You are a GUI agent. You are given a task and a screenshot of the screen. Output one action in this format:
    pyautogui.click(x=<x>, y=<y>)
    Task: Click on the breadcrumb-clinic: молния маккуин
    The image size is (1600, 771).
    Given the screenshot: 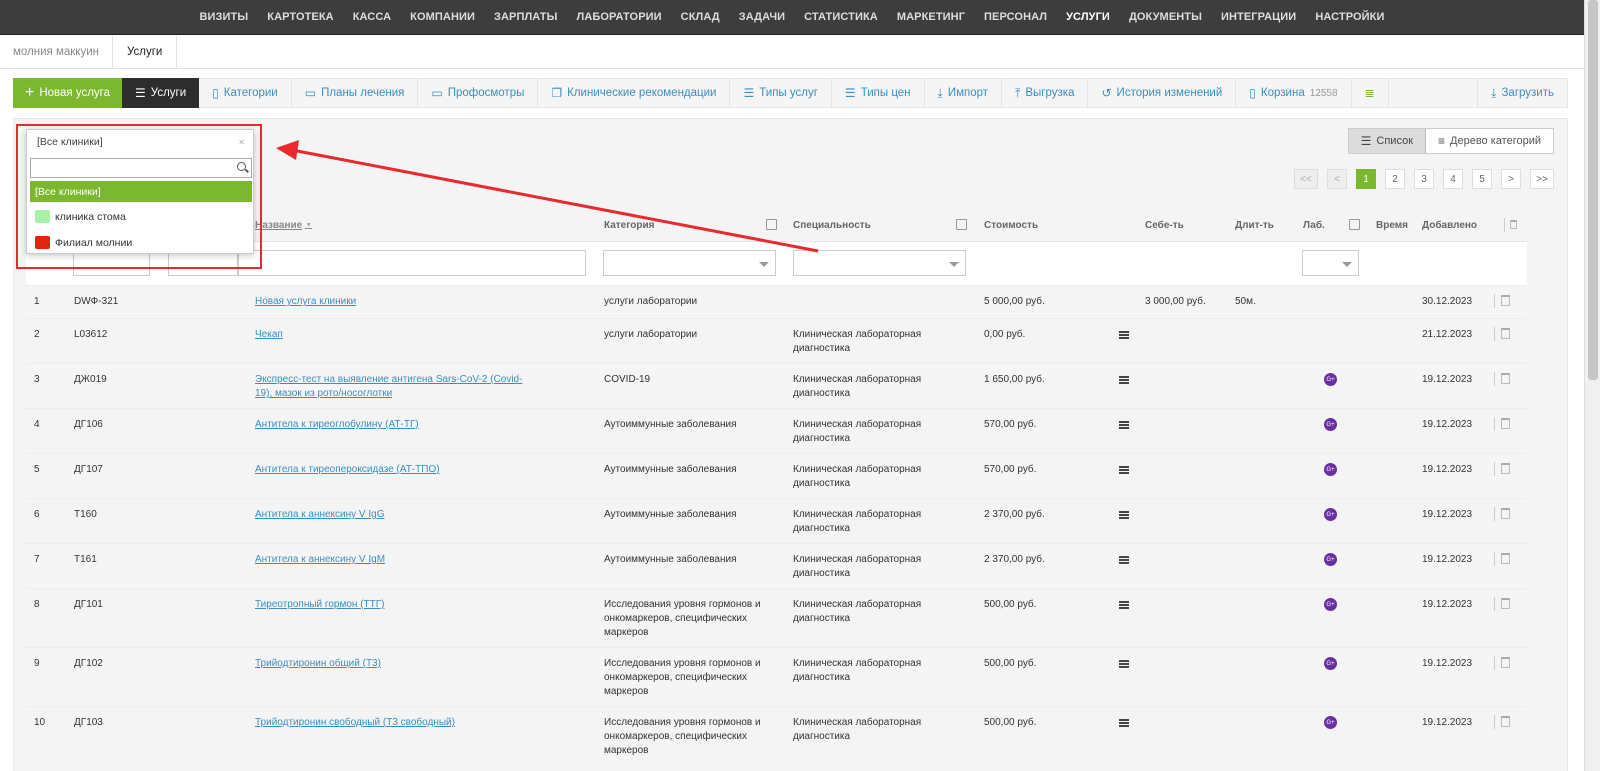 What is the action you would take?
    pyautogui.click(x=56, y=52)
    